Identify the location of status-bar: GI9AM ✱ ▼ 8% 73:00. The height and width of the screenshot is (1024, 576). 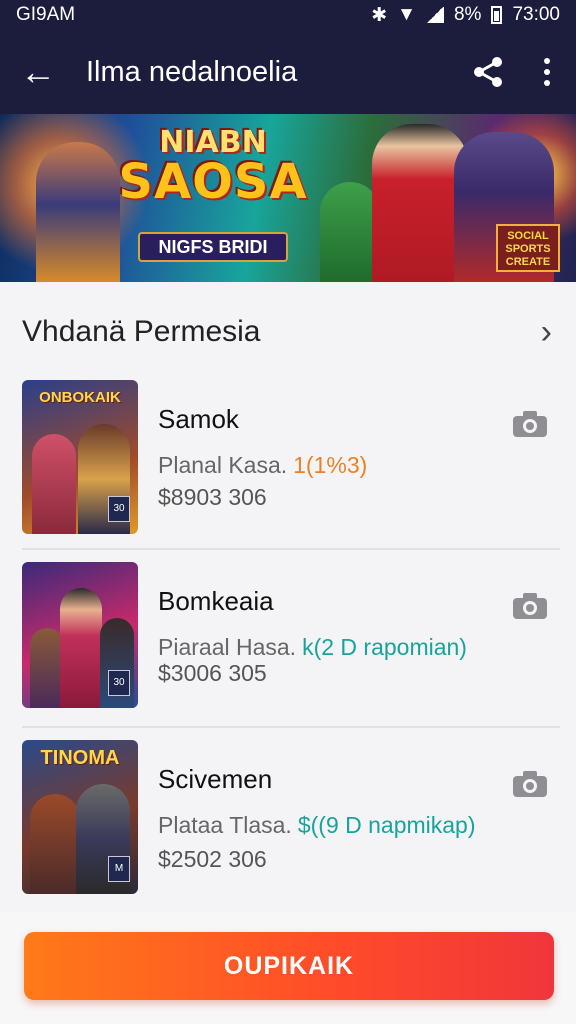
(288, 15).